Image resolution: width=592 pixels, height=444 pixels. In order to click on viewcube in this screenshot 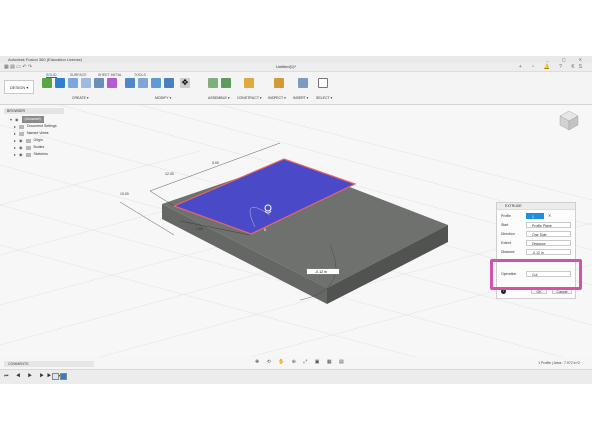, I will do `click(569, 120)`.